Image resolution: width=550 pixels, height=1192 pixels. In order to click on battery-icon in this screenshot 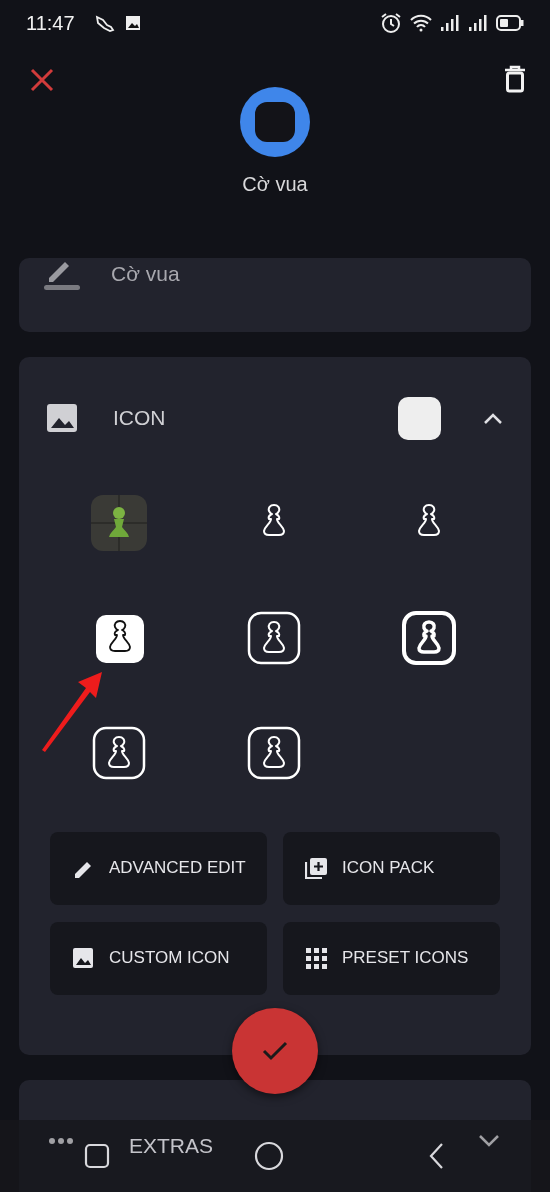, I will do `click(510, 22)`.